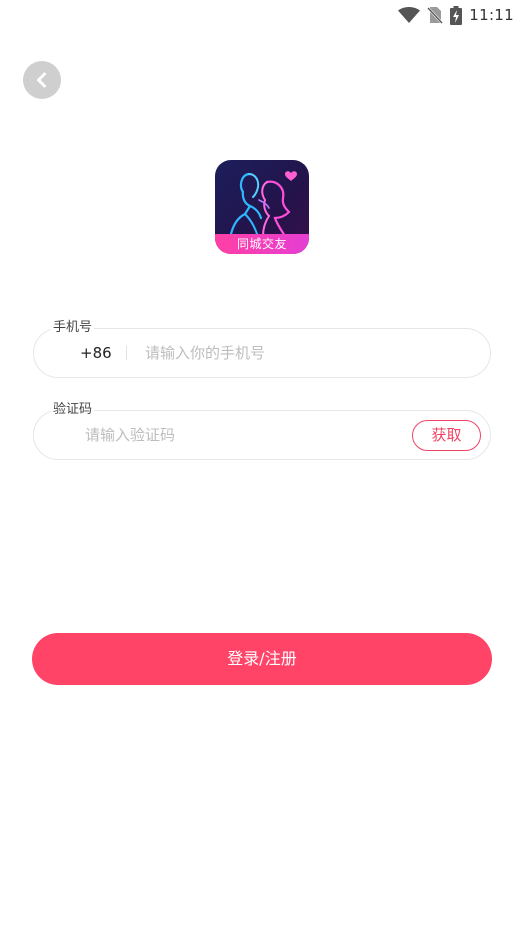  What do you see at coordinates (96, 353) in the screenshot?
I see `country-code: +86` at bounding box center [96, 353].